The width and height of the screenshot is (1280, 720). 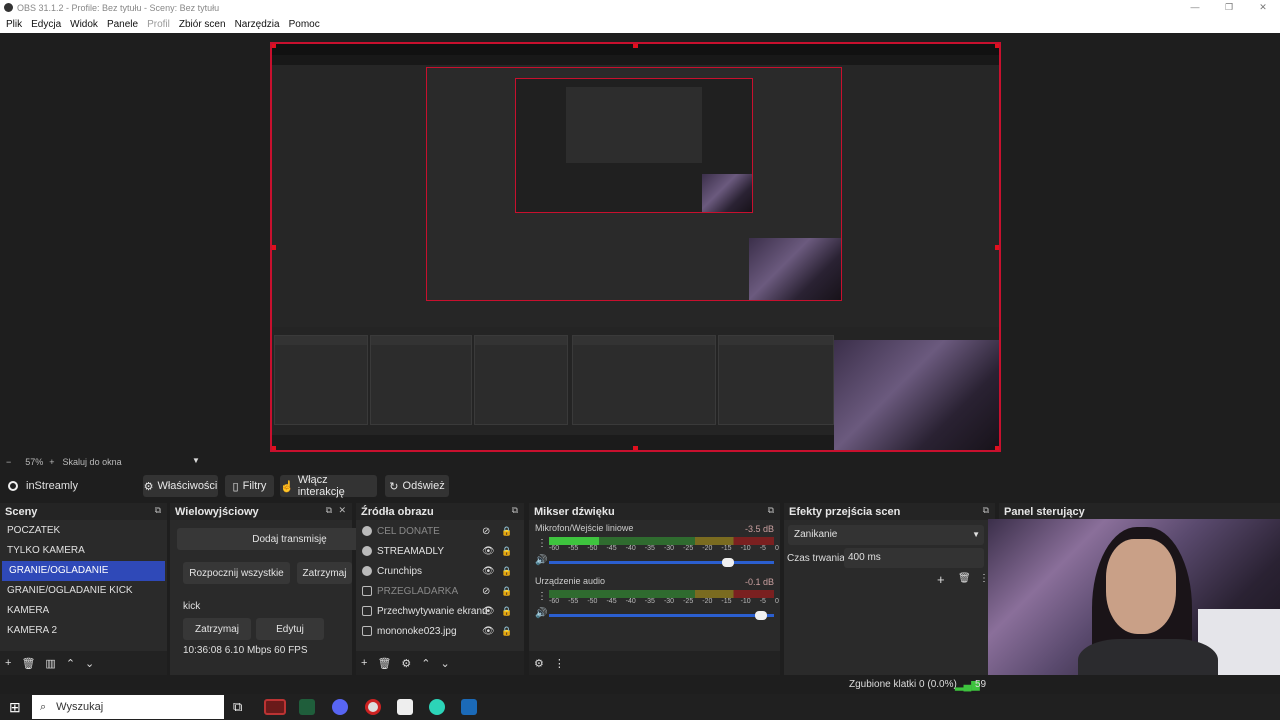 What do you see at coordinates (83, 551) in the screenshot?
I see `scene-item: TYLKO KAMERA` at bounding box center [83, 551].